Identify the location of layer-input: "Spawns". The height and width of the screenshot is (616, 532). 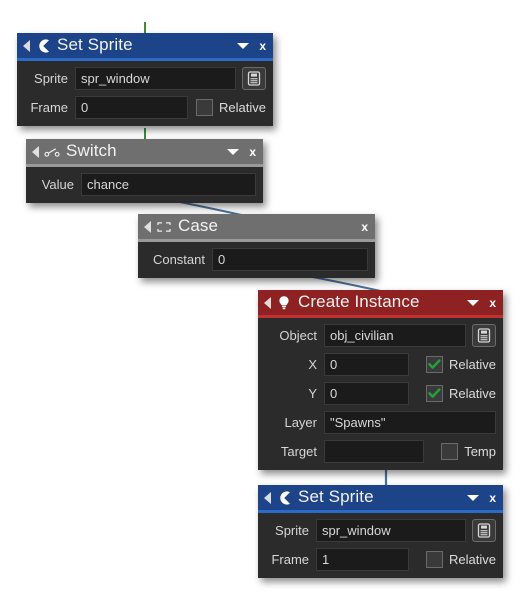
(410, 422).